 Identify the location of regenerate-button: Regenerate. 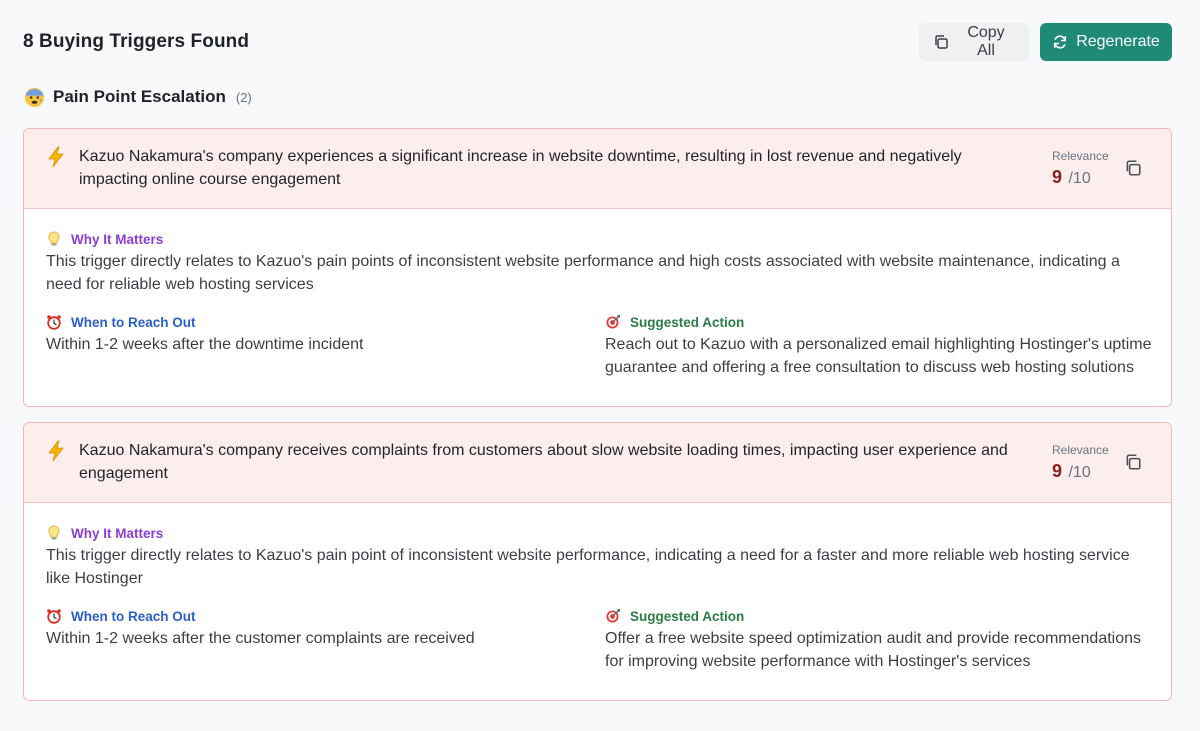
(1106, 42).